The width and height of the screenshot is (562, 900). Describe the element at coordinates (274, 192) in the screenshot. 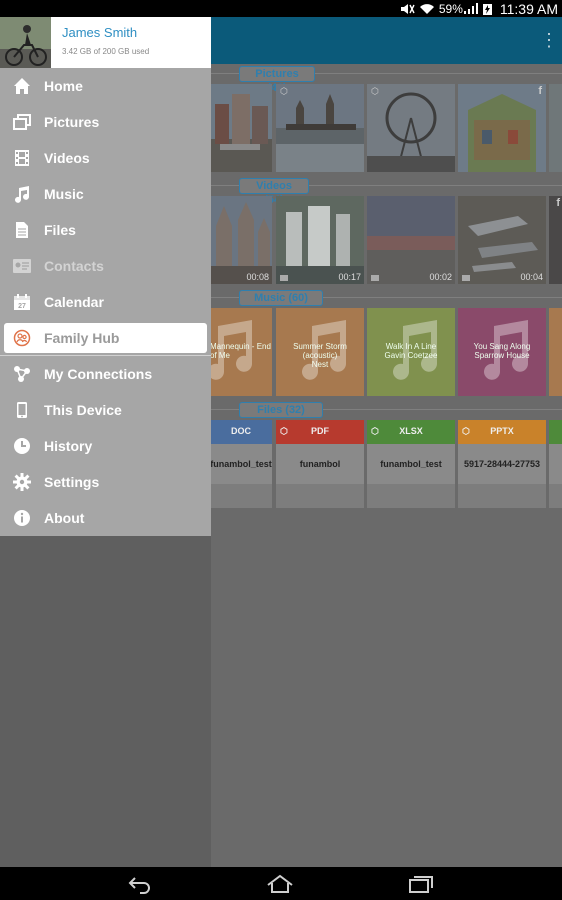

I see `section-label-videos: Videos (54)` at that location.